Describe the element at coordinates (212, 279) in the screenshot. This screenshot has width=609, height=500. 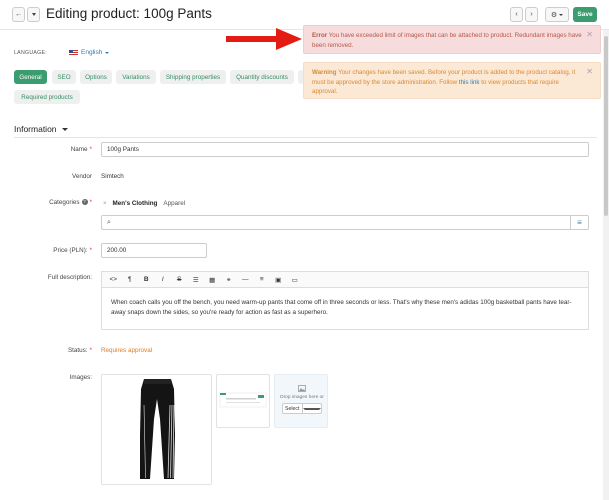
I see `table-icon: ▦` at that location.